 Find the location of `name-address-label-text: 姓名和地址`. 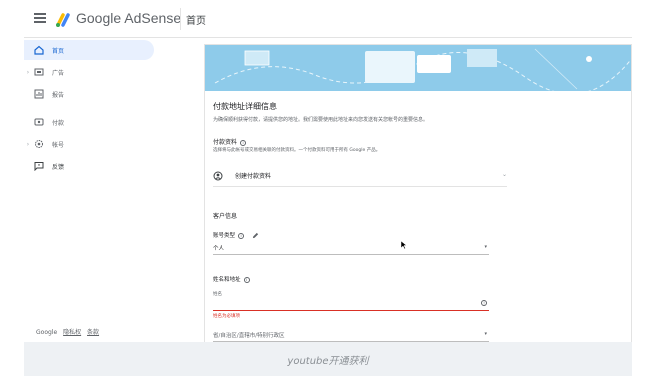

name-address-label-text: 姓名和地址 is located at coordinates (227, 280).